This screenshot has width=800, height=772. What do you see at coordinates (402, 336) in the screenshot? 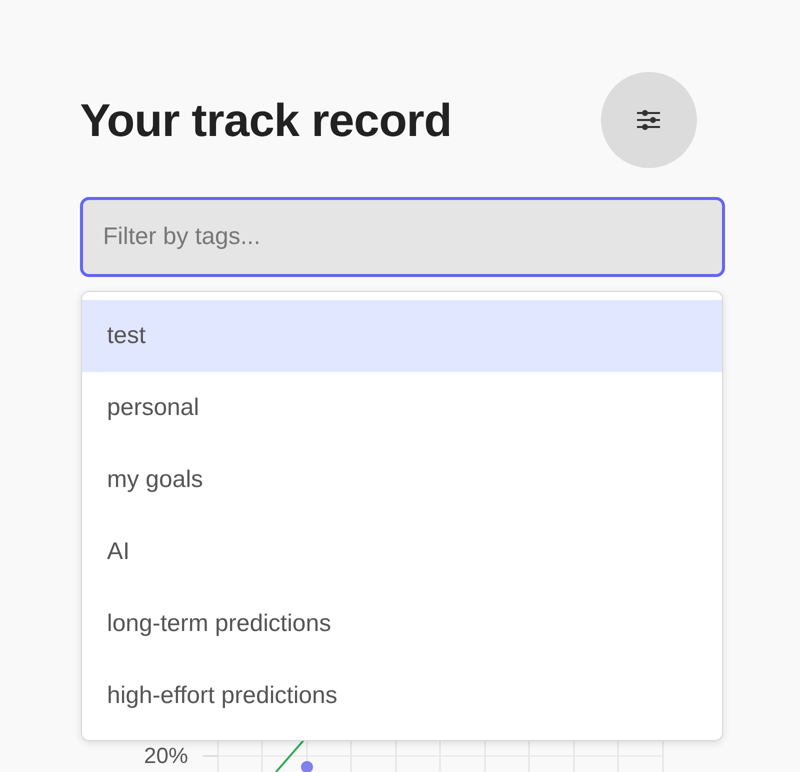
I see `tag-option: test` at bounding box center [402, 336].